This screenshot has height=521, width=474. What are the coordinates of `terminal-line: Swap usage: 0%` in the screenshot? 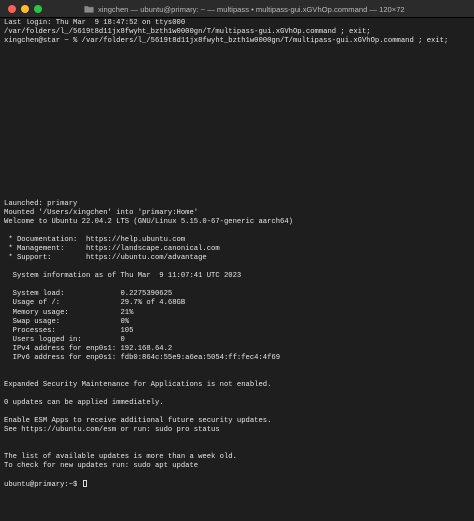 It's located at (67, 321).